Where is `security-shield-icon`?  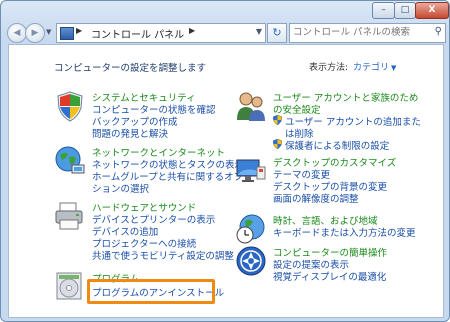
security-shield-icon is located at coordinates (70, 106).